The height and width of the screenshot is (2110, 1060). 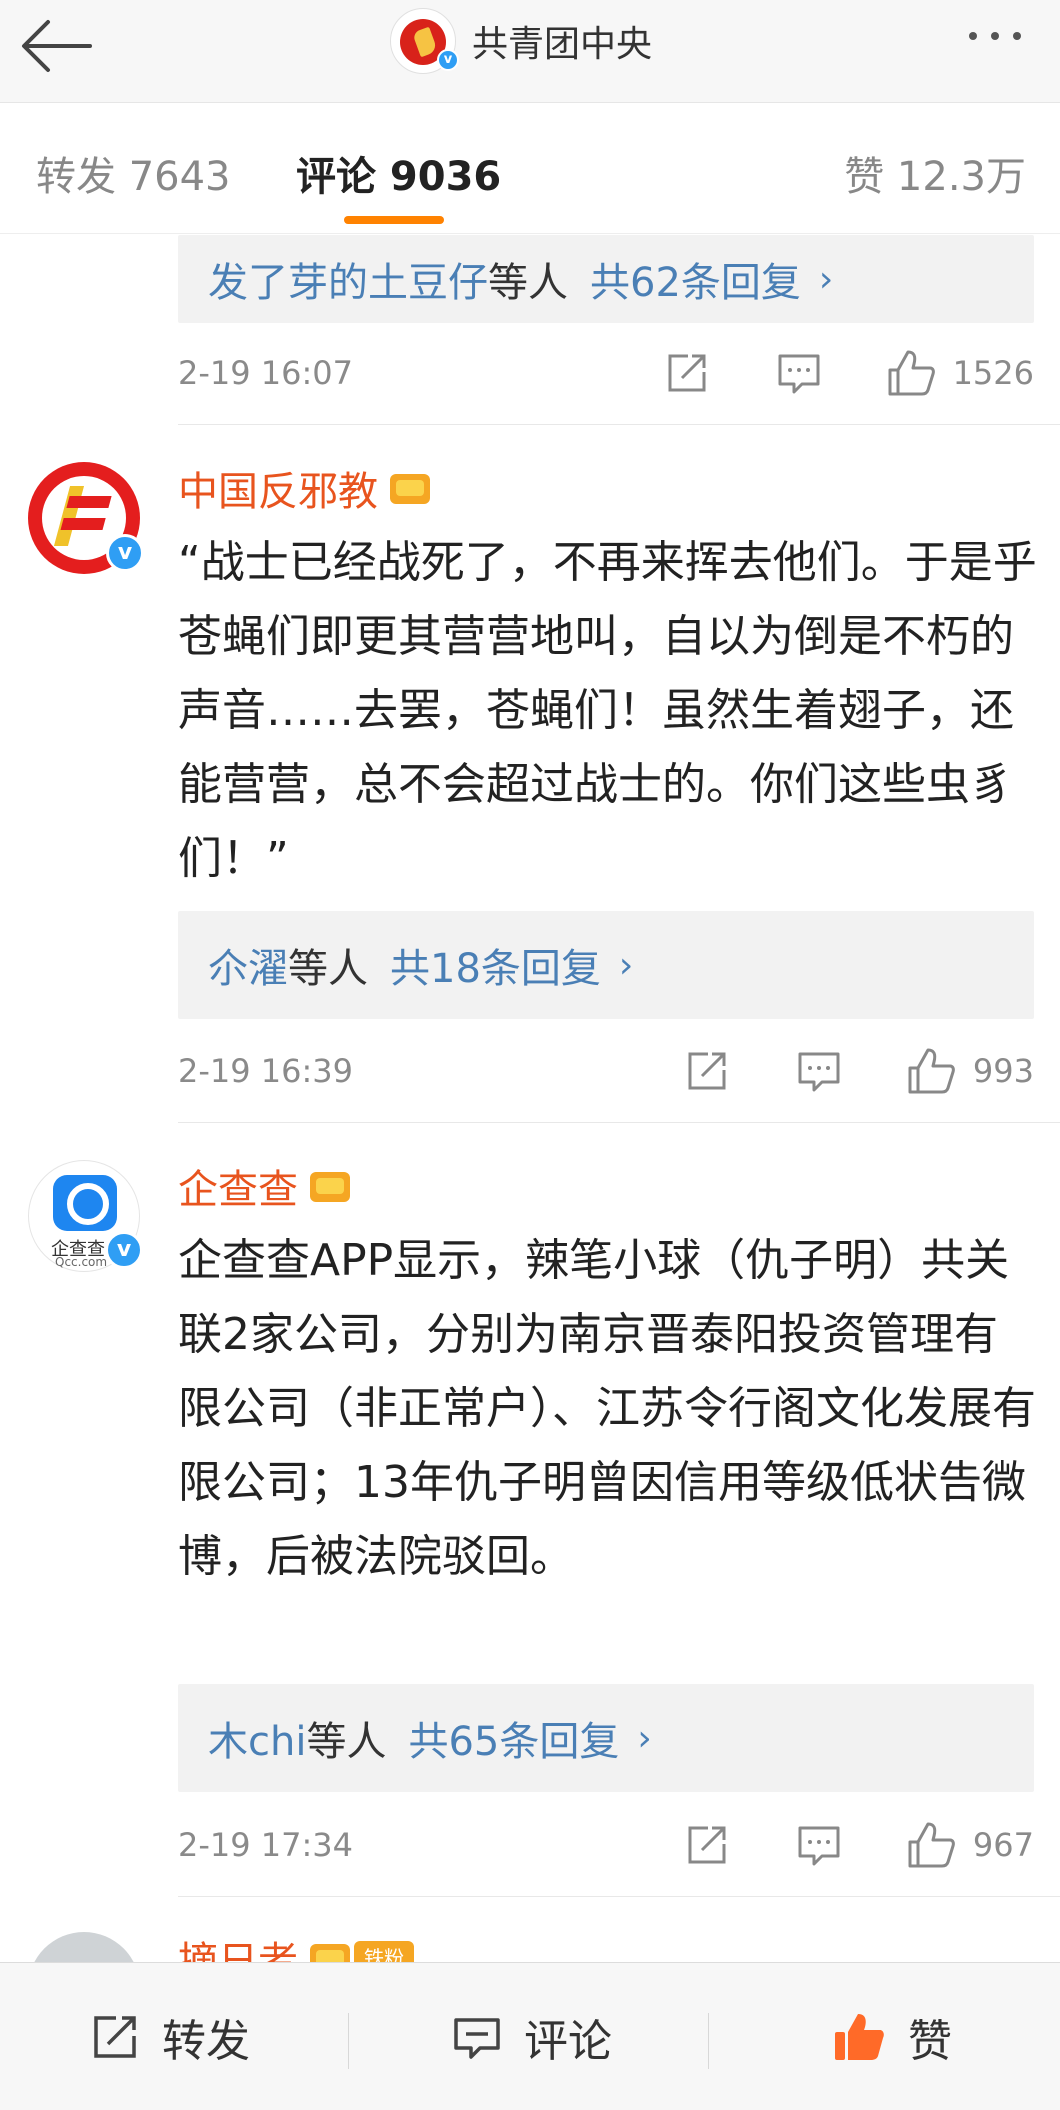 I want to click on comment-meta: 2-19 16:39 993, so click(x=606, y=1072).